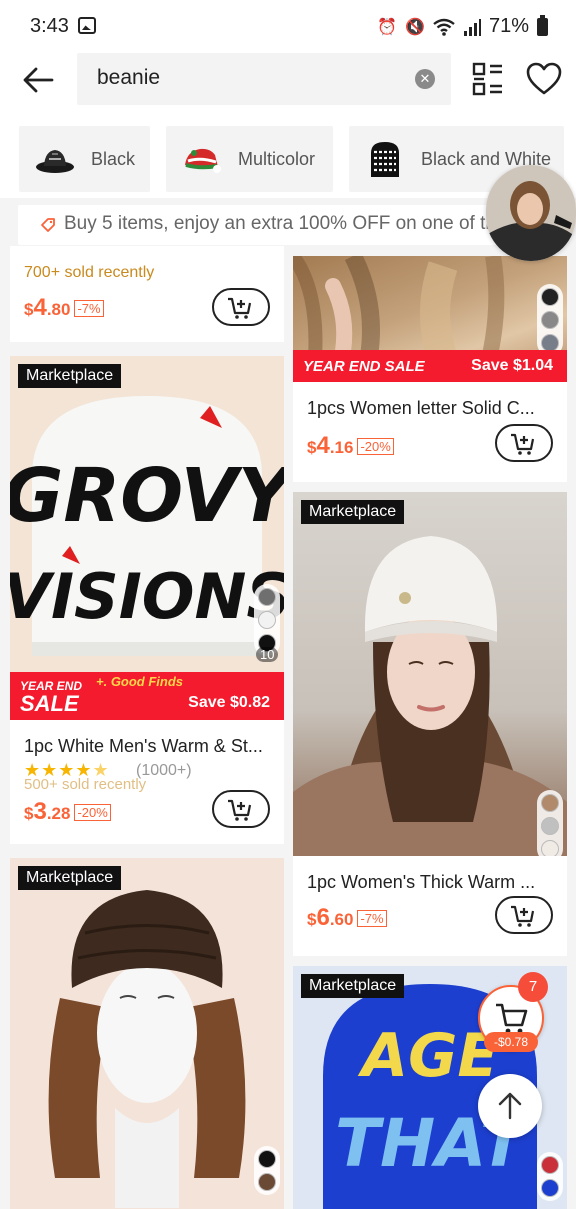 The image size is (576, 1209). I want to click on chip-label-multicolor: Multicolor, so click(277, 158).